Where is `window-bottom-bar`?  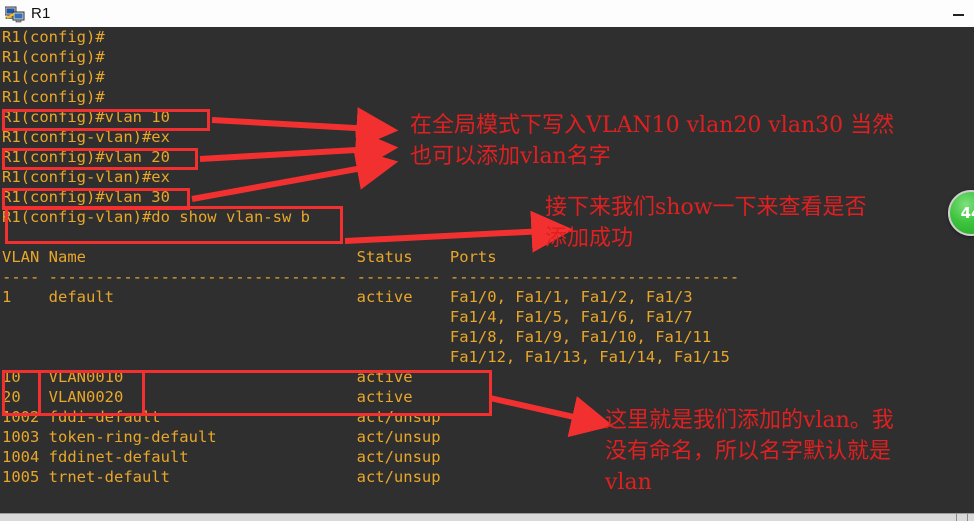
window-bottom-bar is located at coordinates (487, 517).